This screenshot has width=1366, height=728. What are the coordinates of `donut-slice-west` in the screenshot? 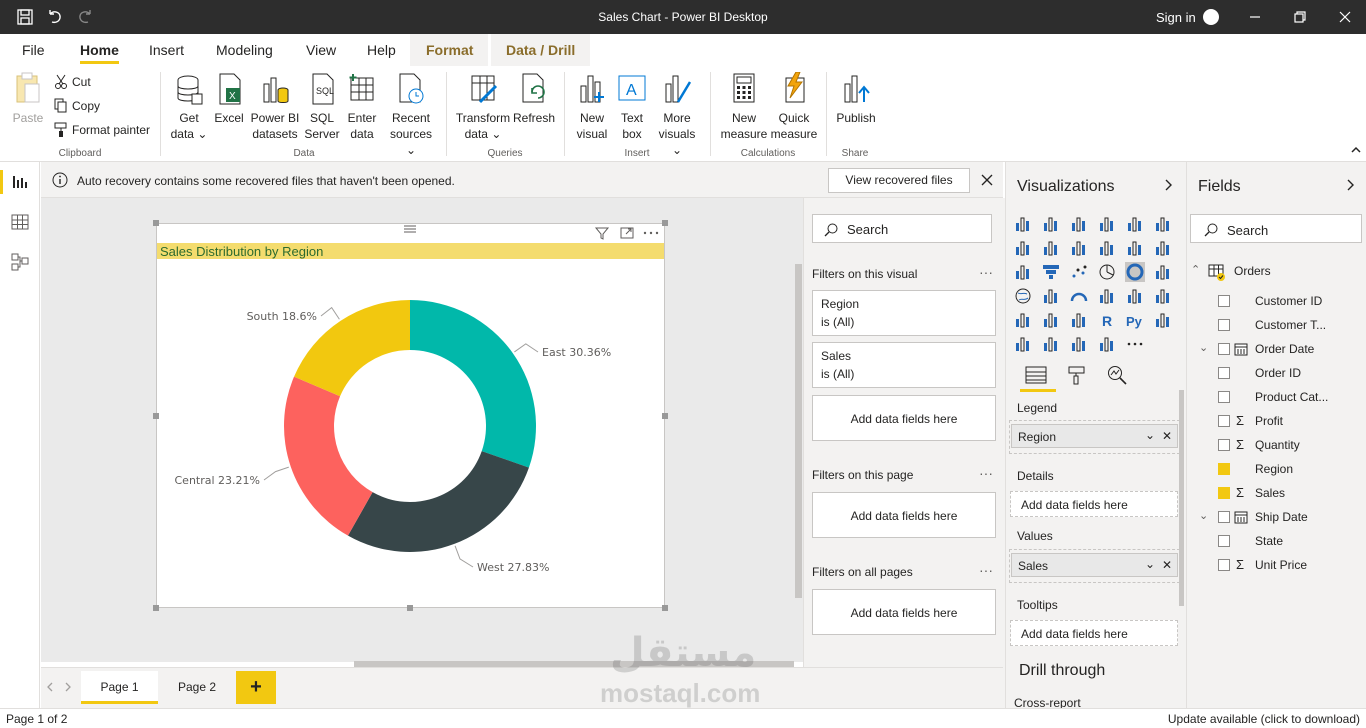 It's located at (438, 501).